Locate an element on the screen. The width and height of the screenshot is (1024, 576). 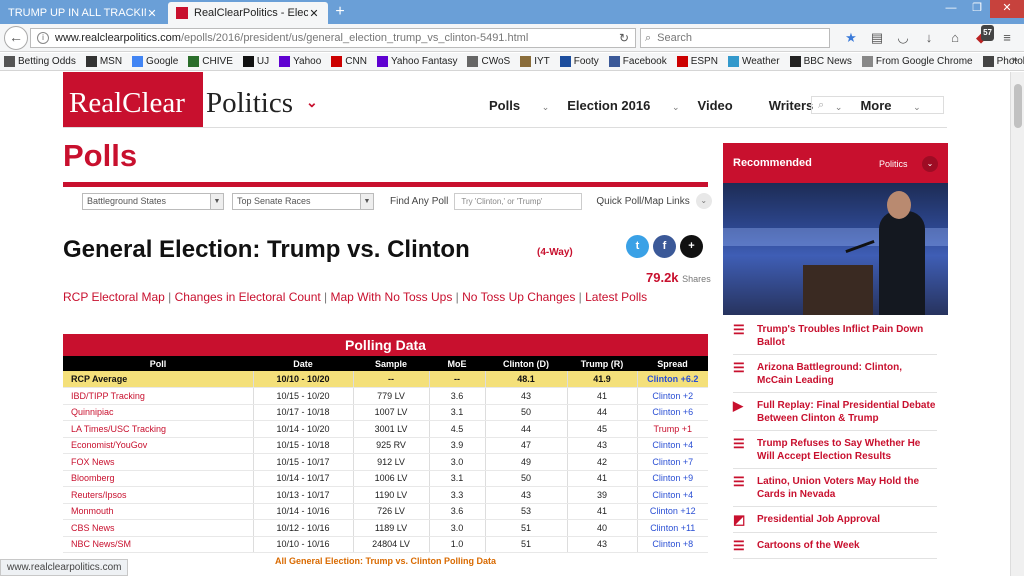
poll-name: Economist/YouGov is located at coordinates (158, 445).